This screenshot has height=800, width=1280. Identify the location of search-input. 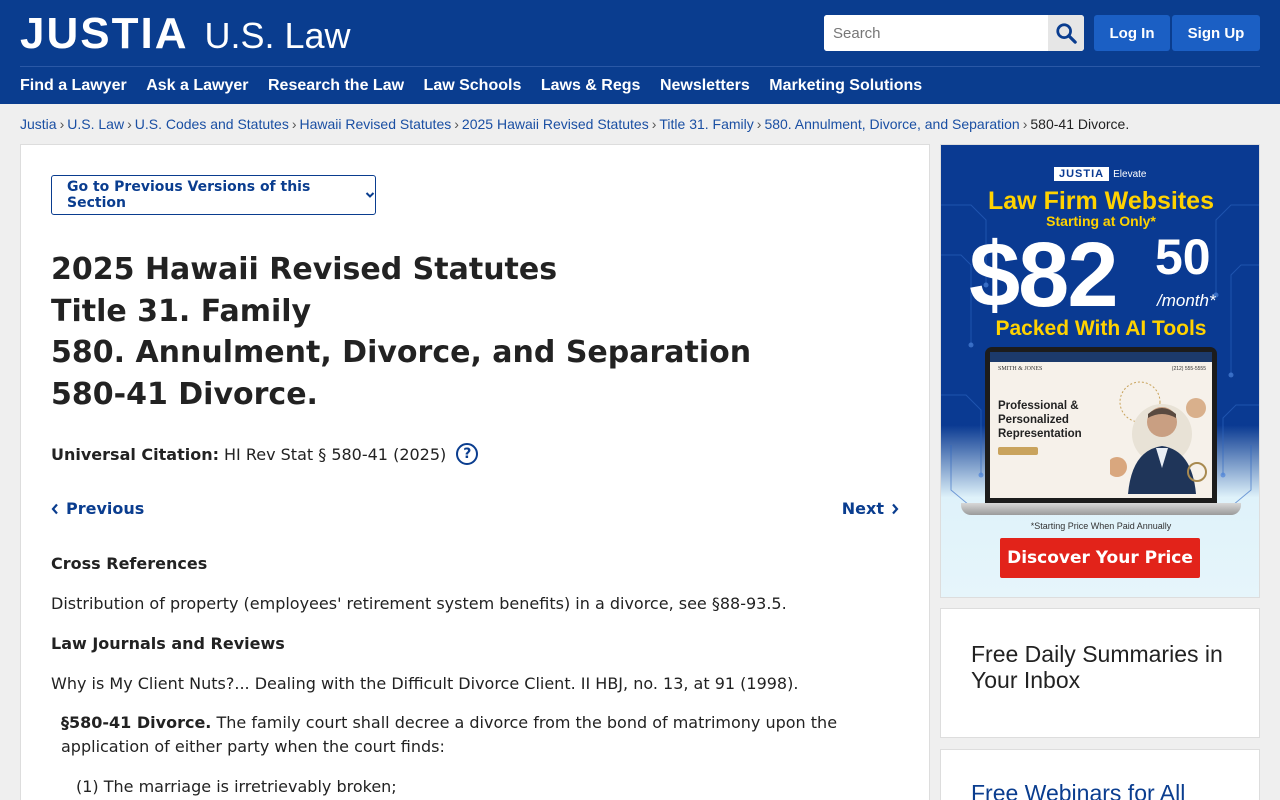
(936, 33).